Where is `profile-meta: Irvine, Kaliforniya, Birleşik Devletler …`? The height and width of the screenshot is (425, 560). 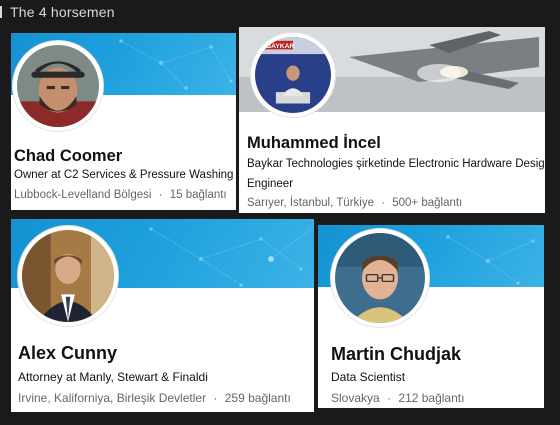 profile-meta: Irvine, Kaliforniya, Birleşik Devletler … is located at coordinates (154, 398).